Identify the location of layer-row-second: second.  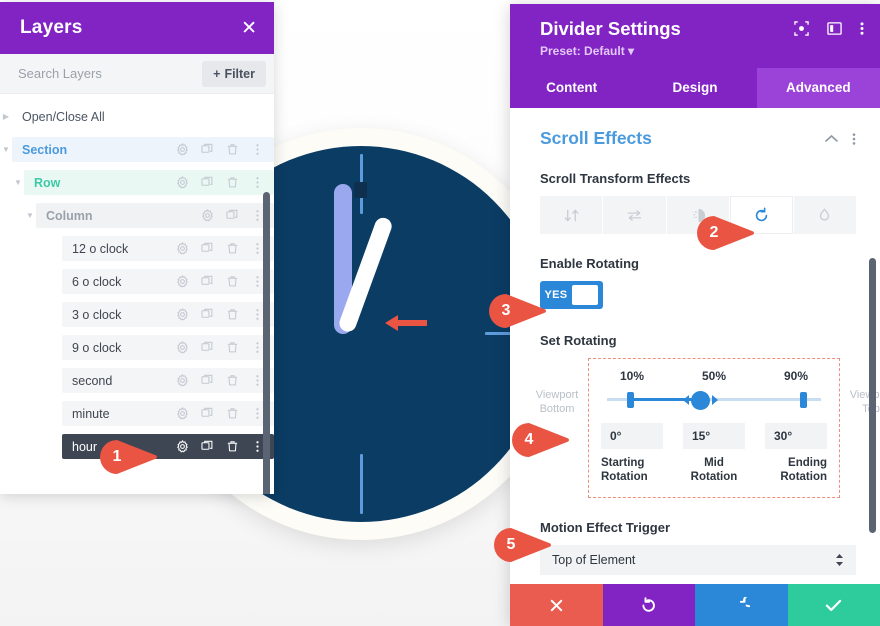
(137, 380).